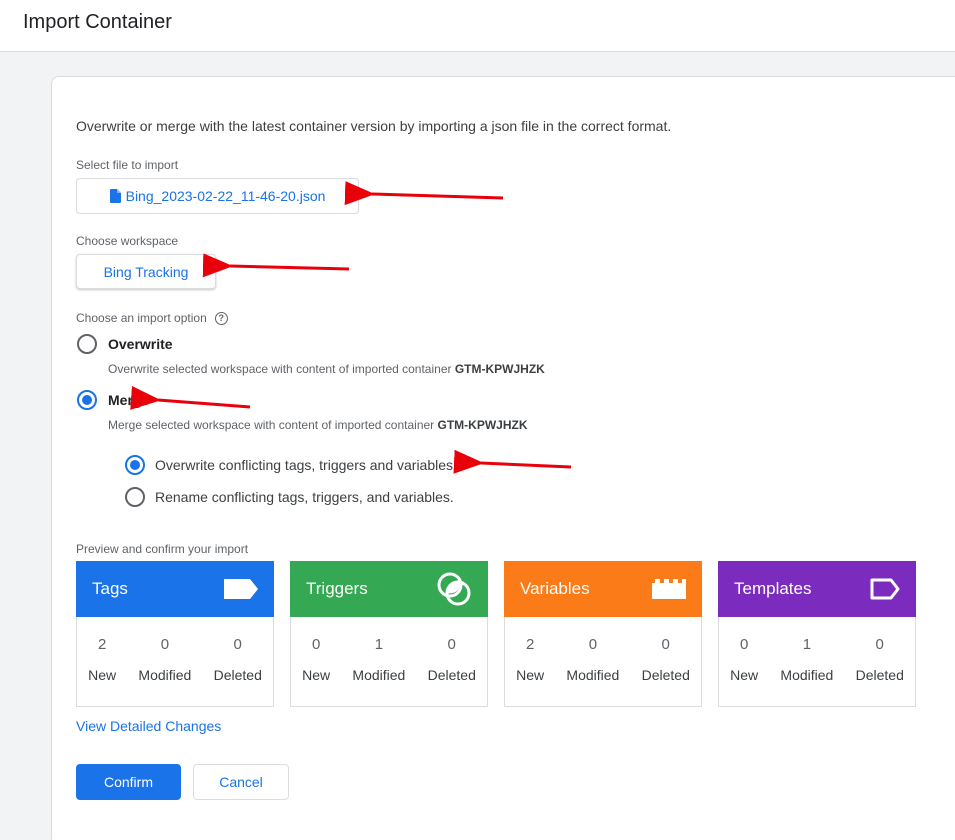  What do you see at coordinates (482, 425) in the screenshot?
I see `merge-container-id: GTM-KPWJHZK` at bounding box center [482, 425].